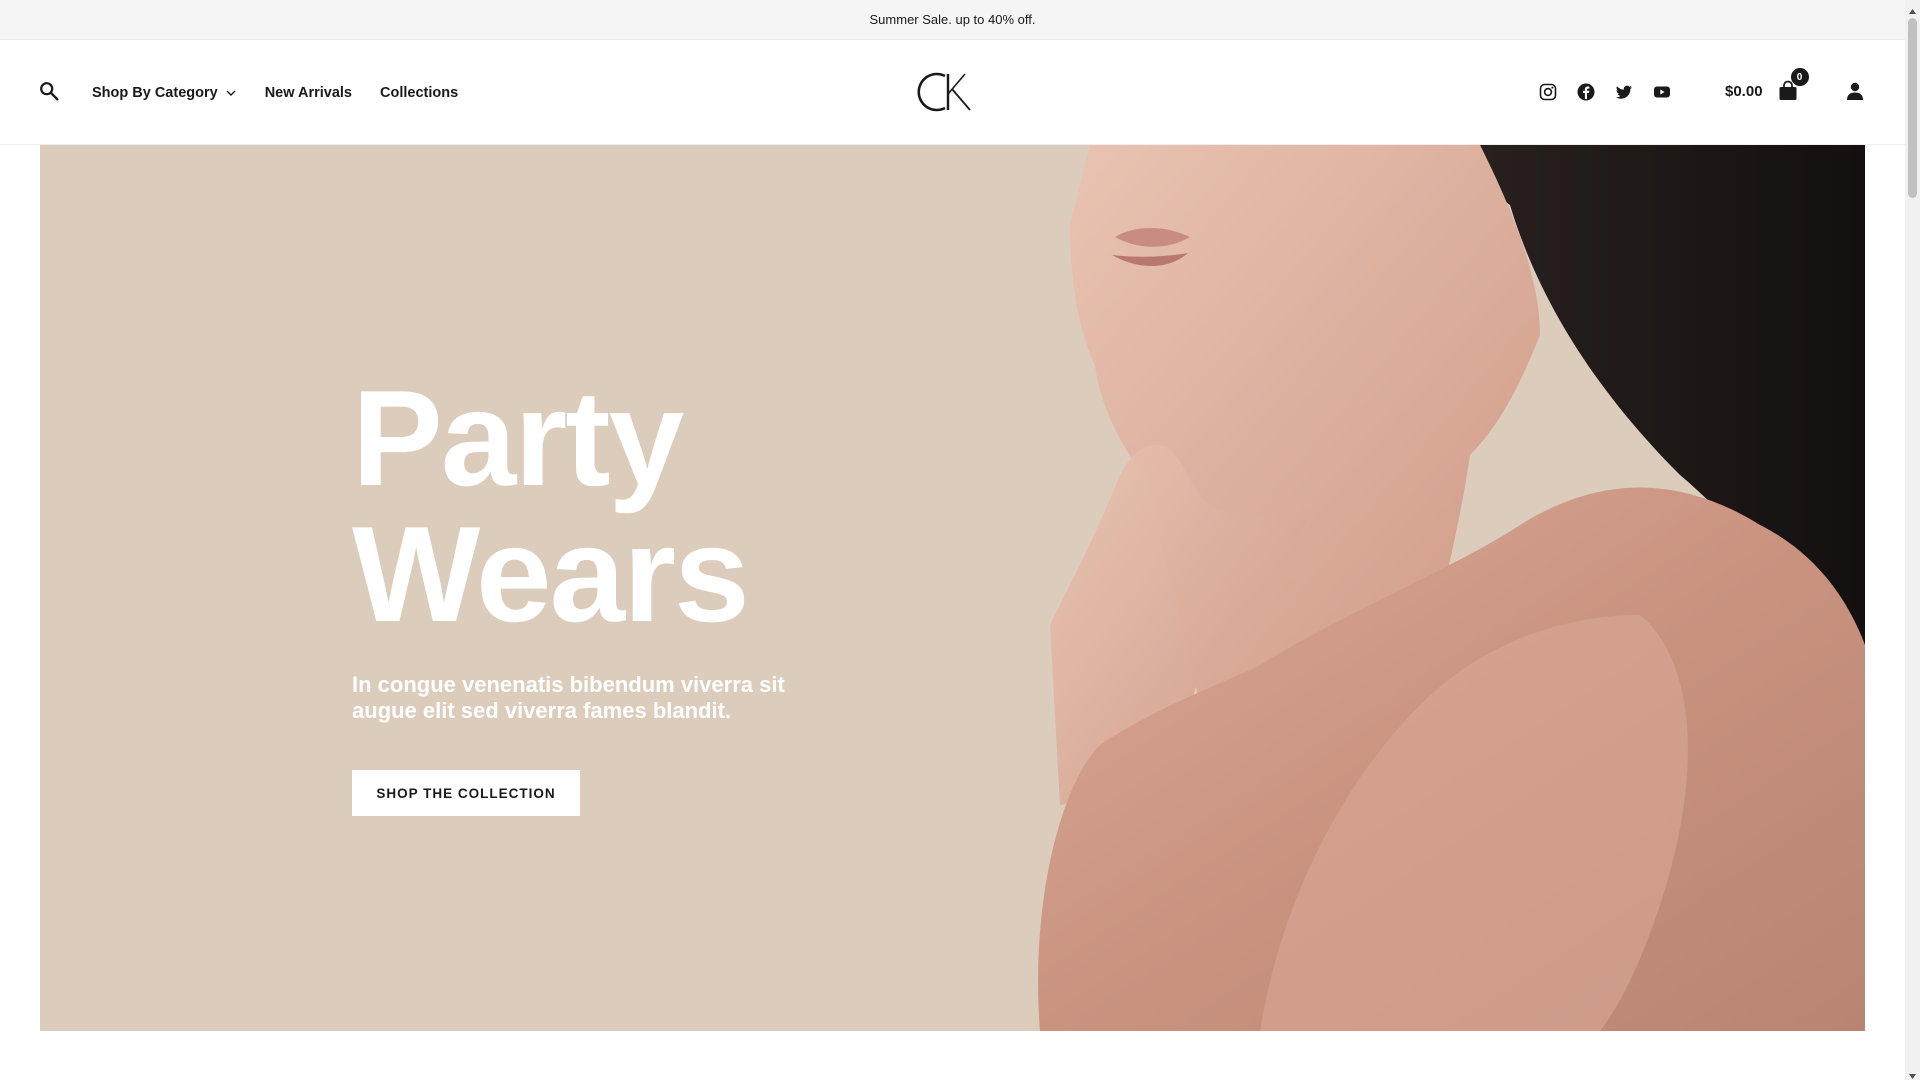  I want to click on nav-label: Shop By Category, so click(155, 92).